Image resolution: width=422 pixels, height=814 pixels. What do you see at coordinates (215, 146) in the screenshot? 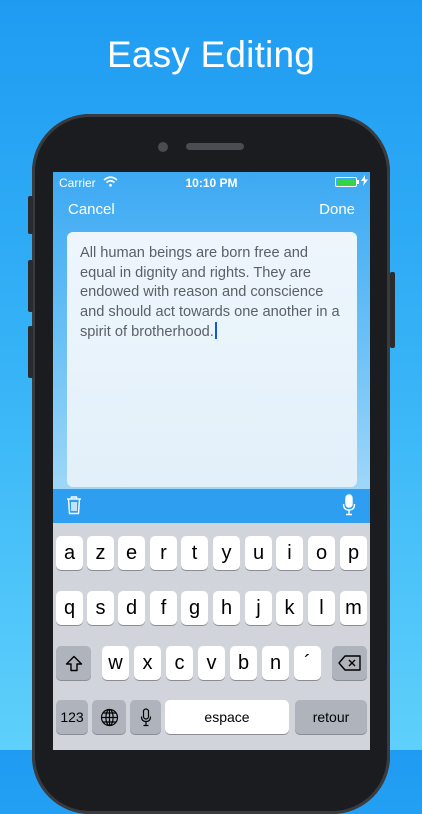
I see `earpiece-speaker` at bounding box center [215, 146].